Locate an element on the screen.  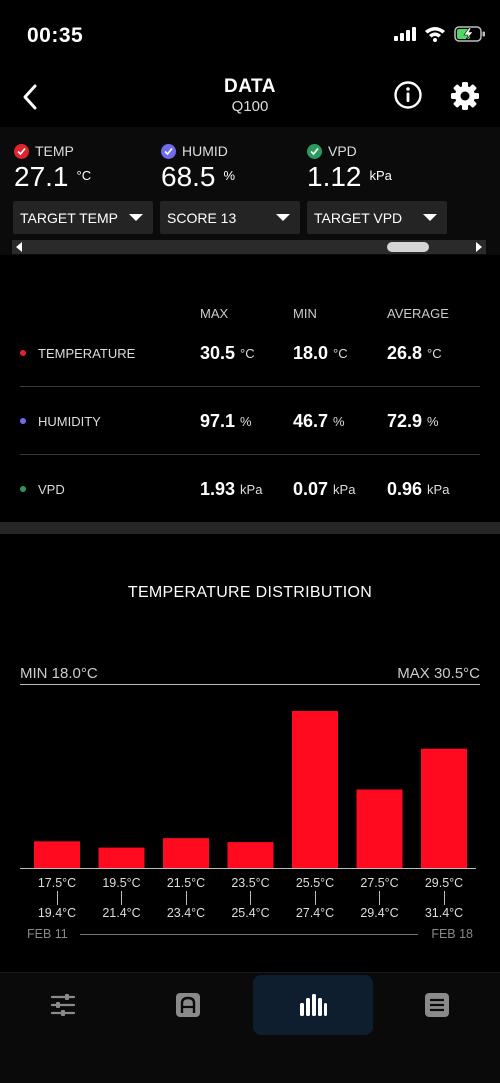
page-subtitle: Q100 is located at coordinates (250, 106).